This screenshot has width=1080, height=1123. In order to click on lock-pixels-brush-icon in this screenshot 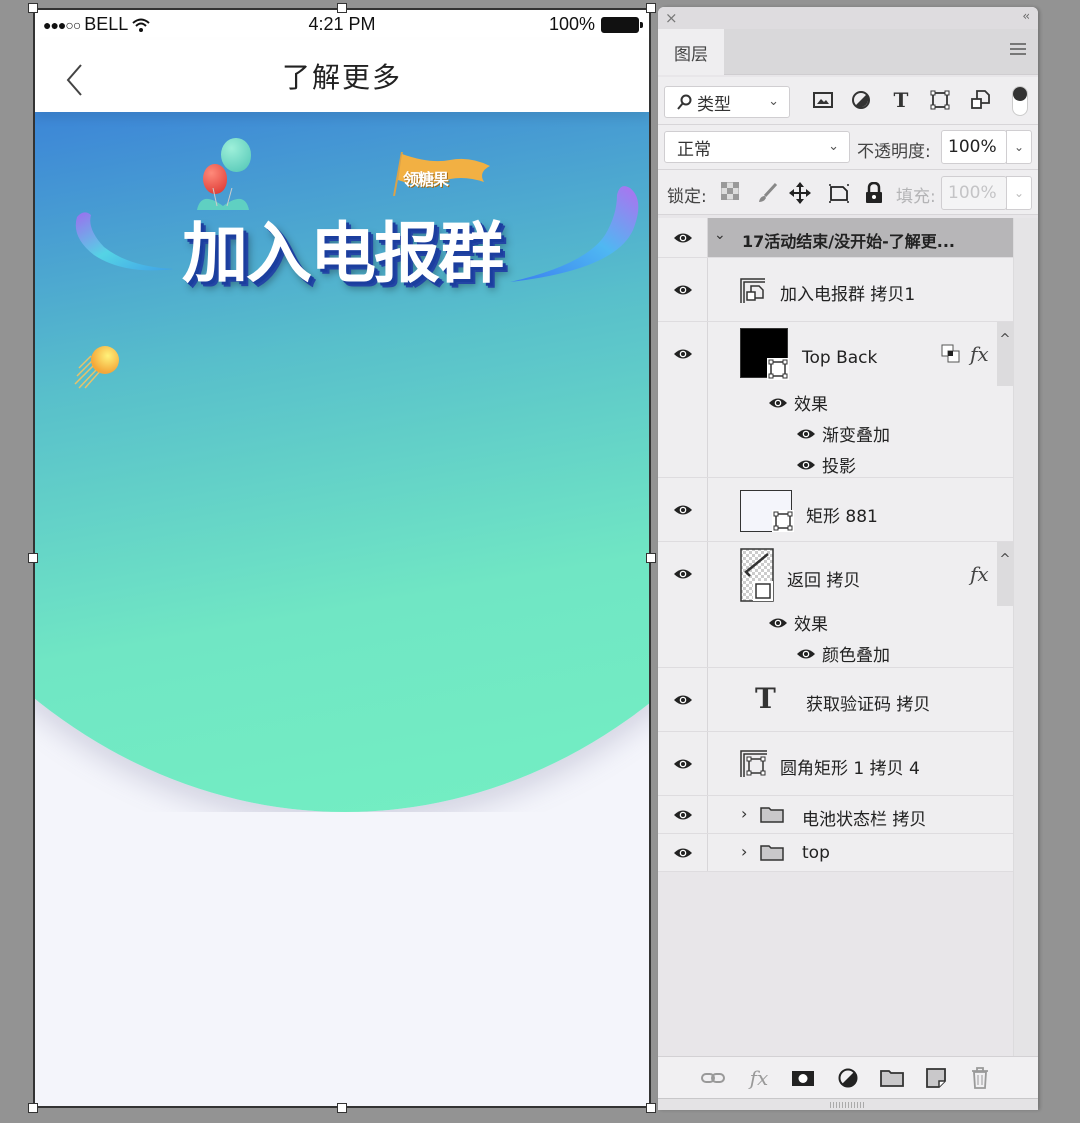, I will do `click(767, 193)`.